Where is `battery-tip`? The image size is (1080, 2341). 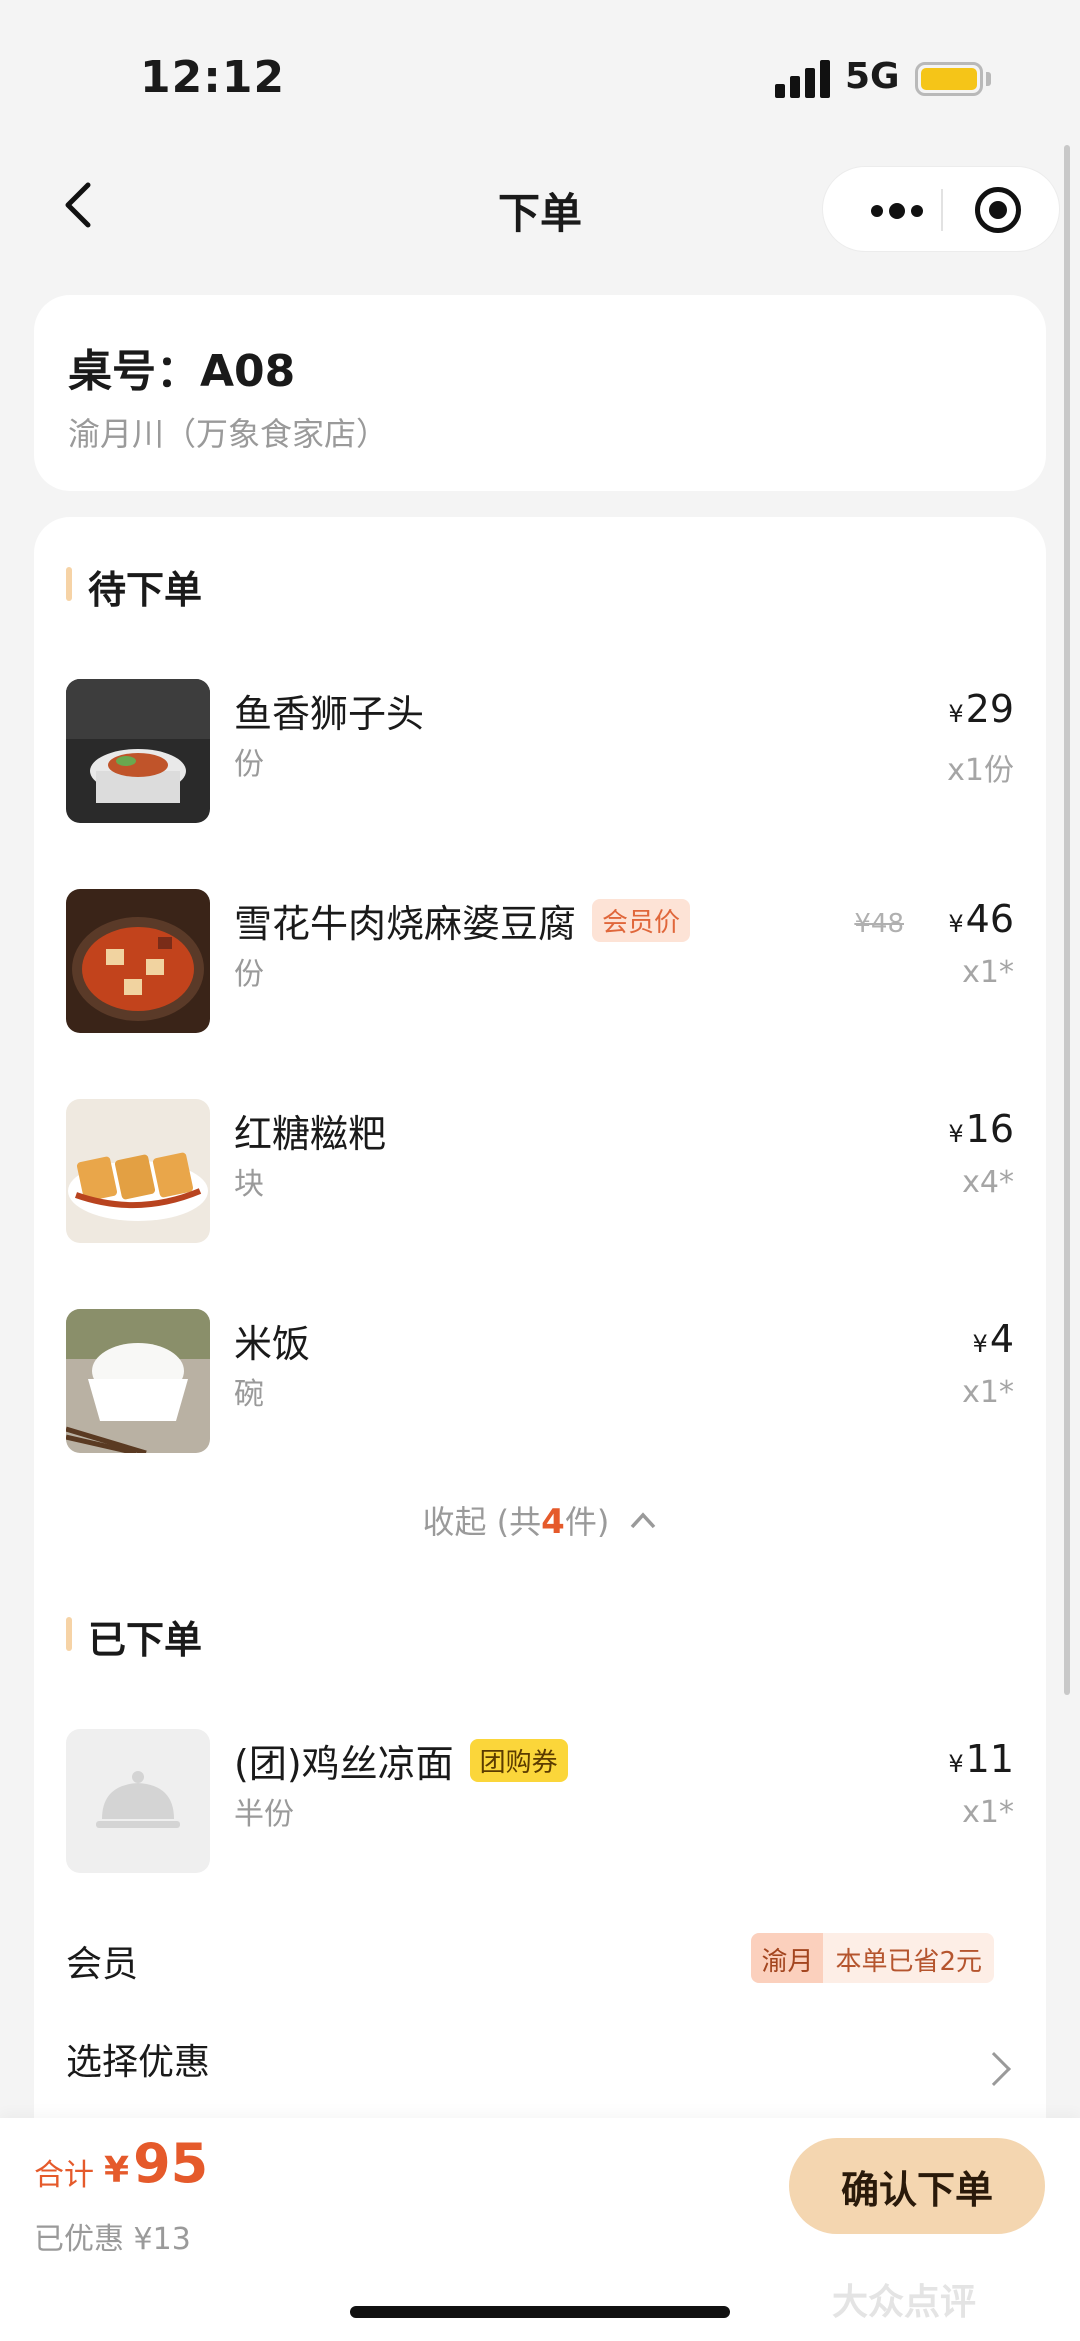 battery-tip is located at coordinates (988, 79).